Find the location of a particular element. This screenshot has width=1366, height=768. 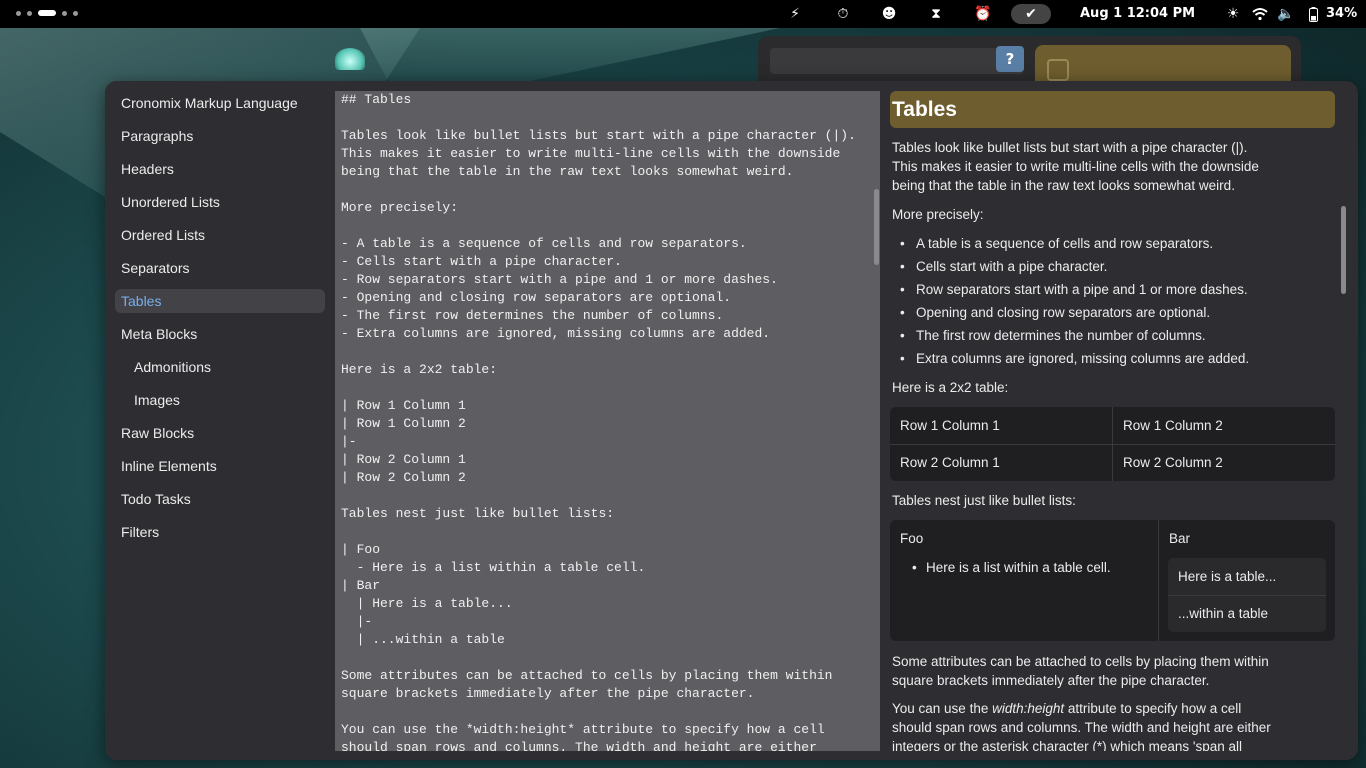

preview-scrollbar is located at coordinates (1343, 250).